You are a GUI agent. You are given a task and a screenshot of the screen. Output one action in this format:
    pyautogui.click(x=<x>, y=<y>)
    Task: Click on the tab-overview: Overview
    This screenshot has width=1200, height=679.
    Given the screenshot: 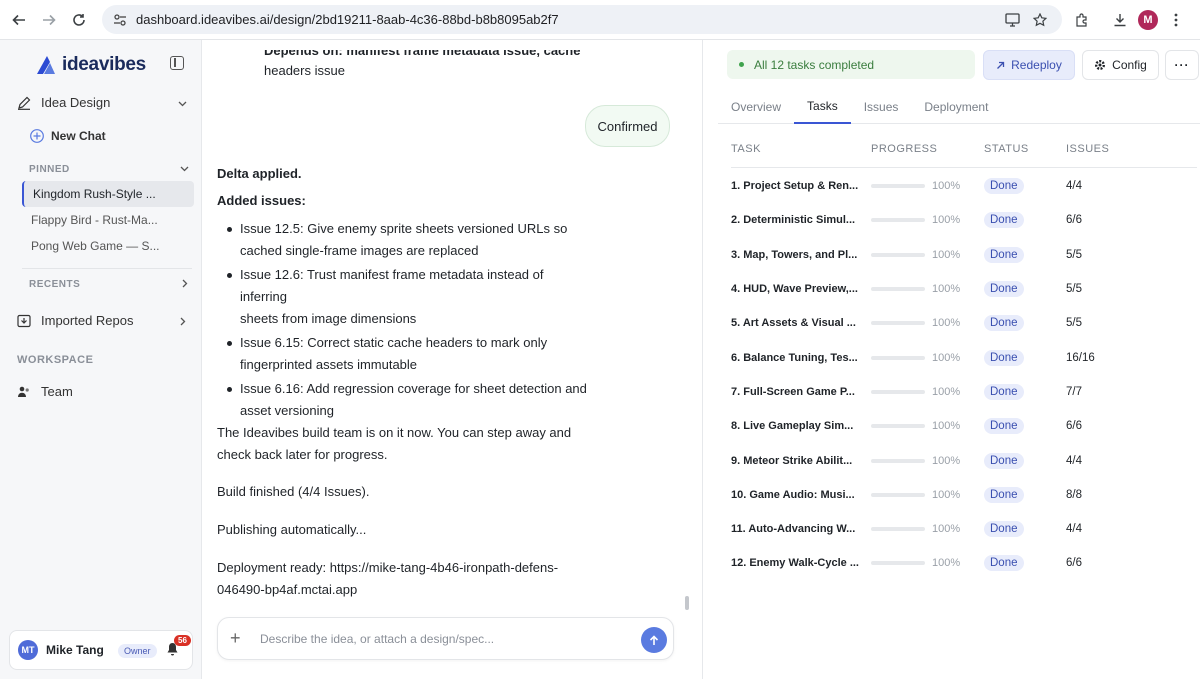 What is the action you would take?
    pyautogui.click(x=756, y=107)
    